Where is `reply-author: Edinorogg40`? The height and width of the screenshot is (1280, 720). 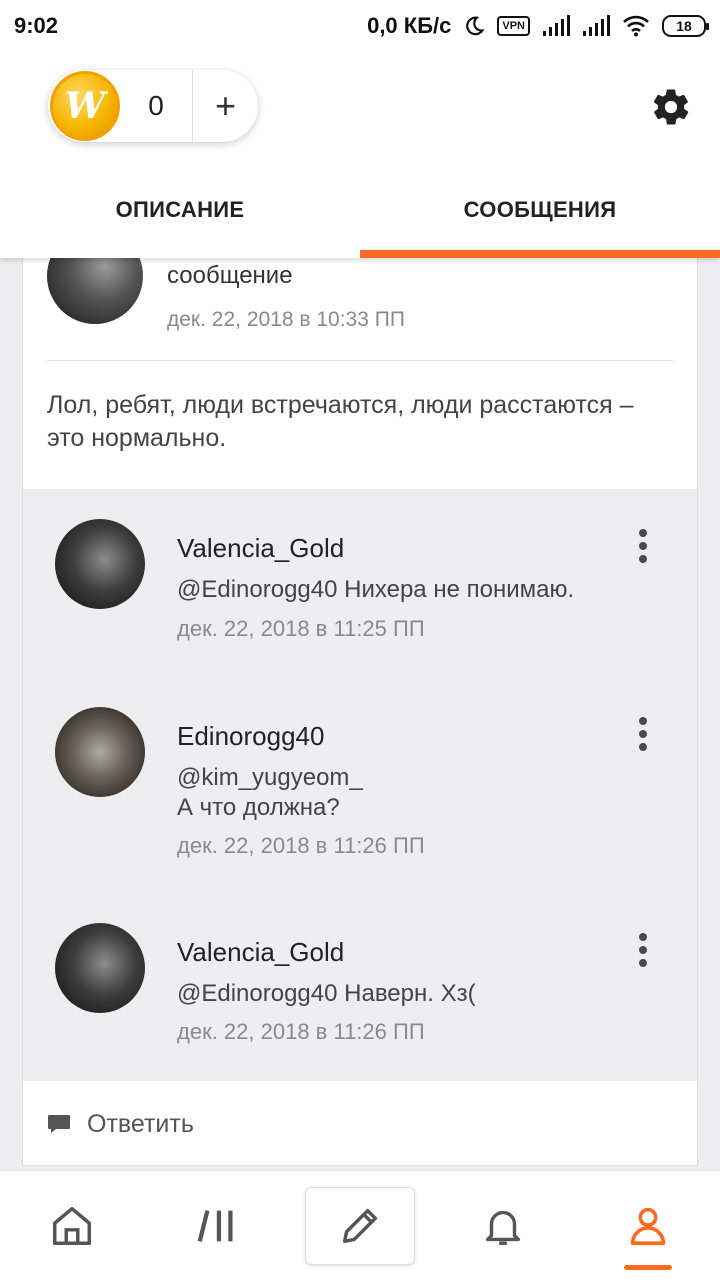
reply-author: Edinorogg40 is located at coordinates (250, 736).